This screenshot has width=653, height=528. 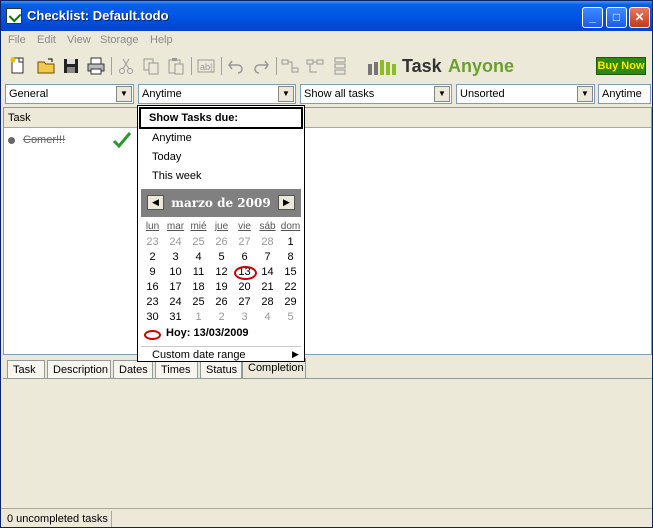 What do you see at coordinates (19, 118) in the screenshot?
I see `column-task-header: Task` at bounding box center [19, 118].